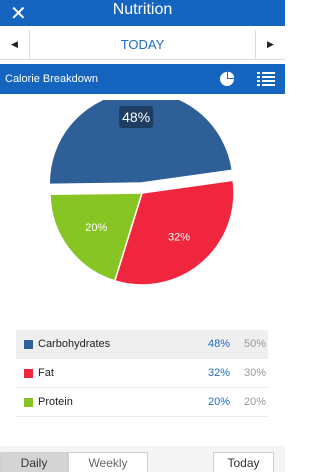  Describe the element at coordinates (28, 373) in the screenshot. I see `fat-swatch` at that location.